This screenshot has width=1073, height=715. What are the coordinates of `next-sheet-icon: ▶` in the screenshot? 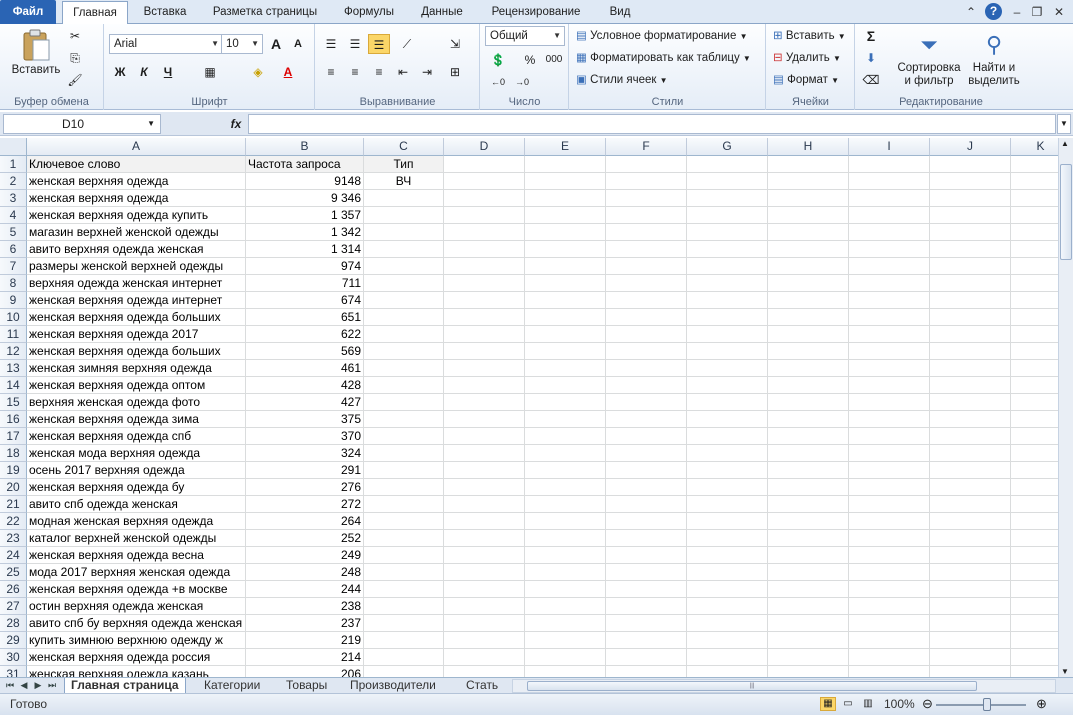 It's located at (38, 686).